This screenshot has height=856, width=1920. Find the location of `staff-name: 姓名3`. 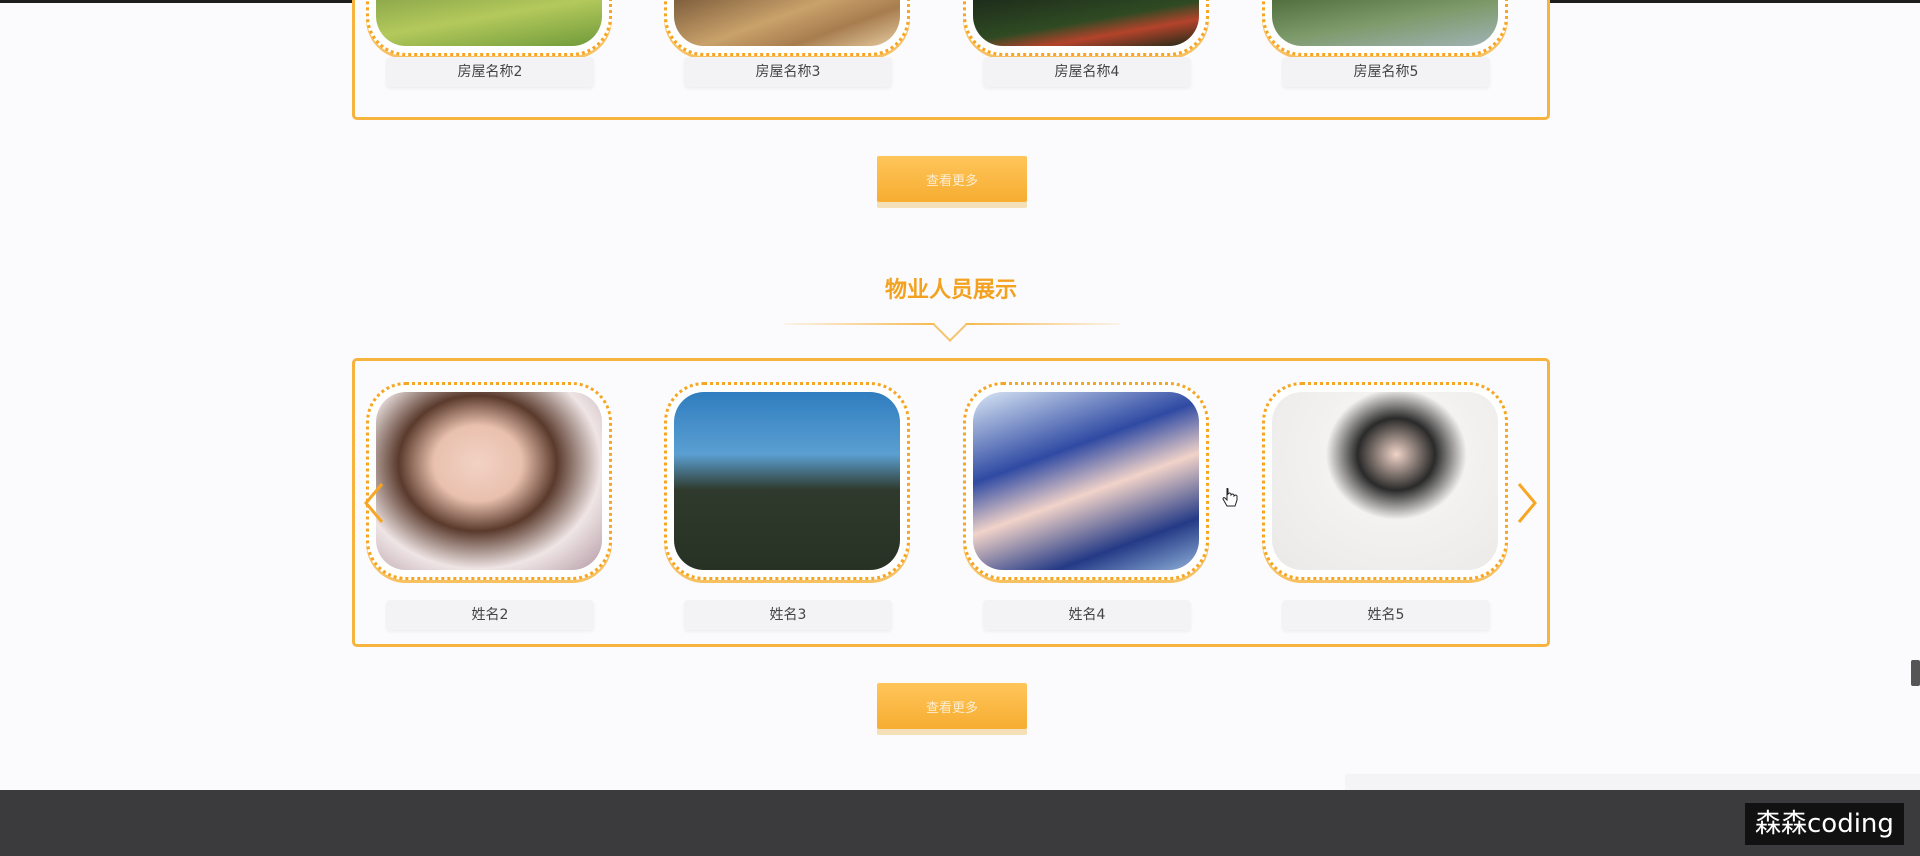

staff-name: 姓名3 is located at coordinates (788, 615).